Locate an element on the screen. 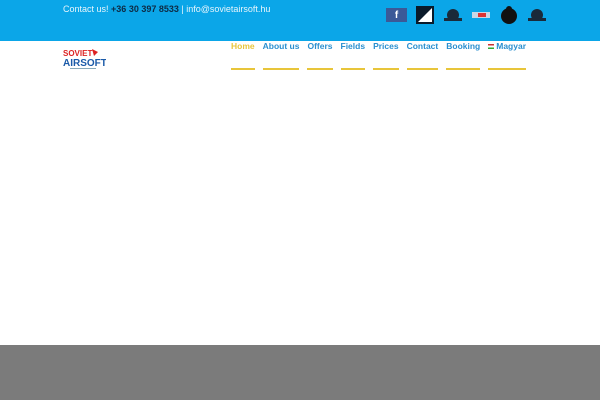 This screenshot has height=400, width=600. hungary-flag-icon is located at coordinates (491, 46).